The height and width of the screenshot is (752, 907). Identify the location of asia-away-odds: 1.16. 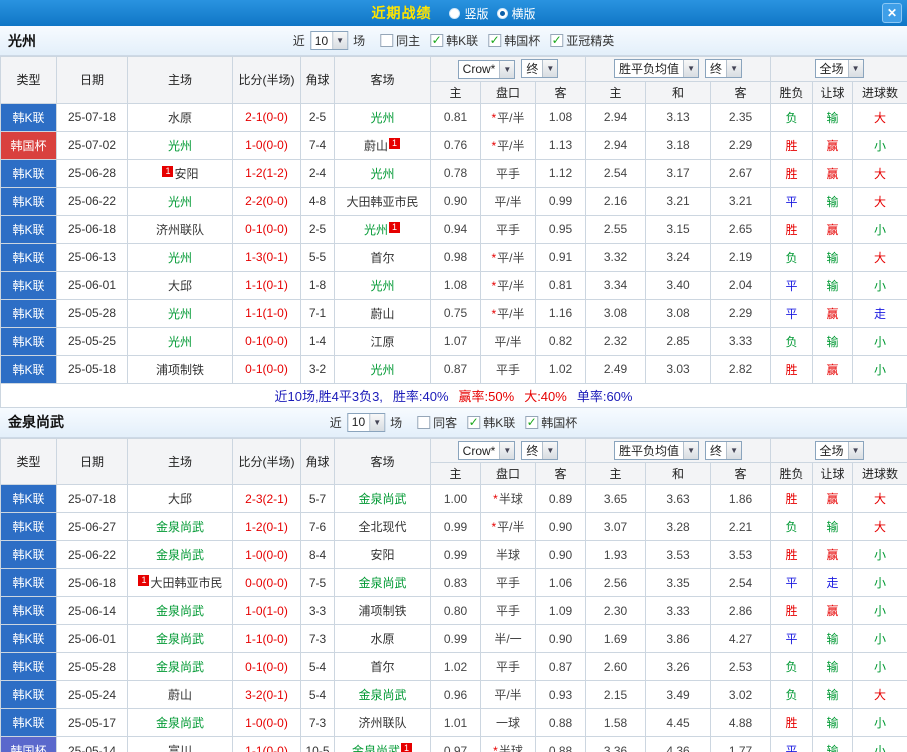
(560, 313).